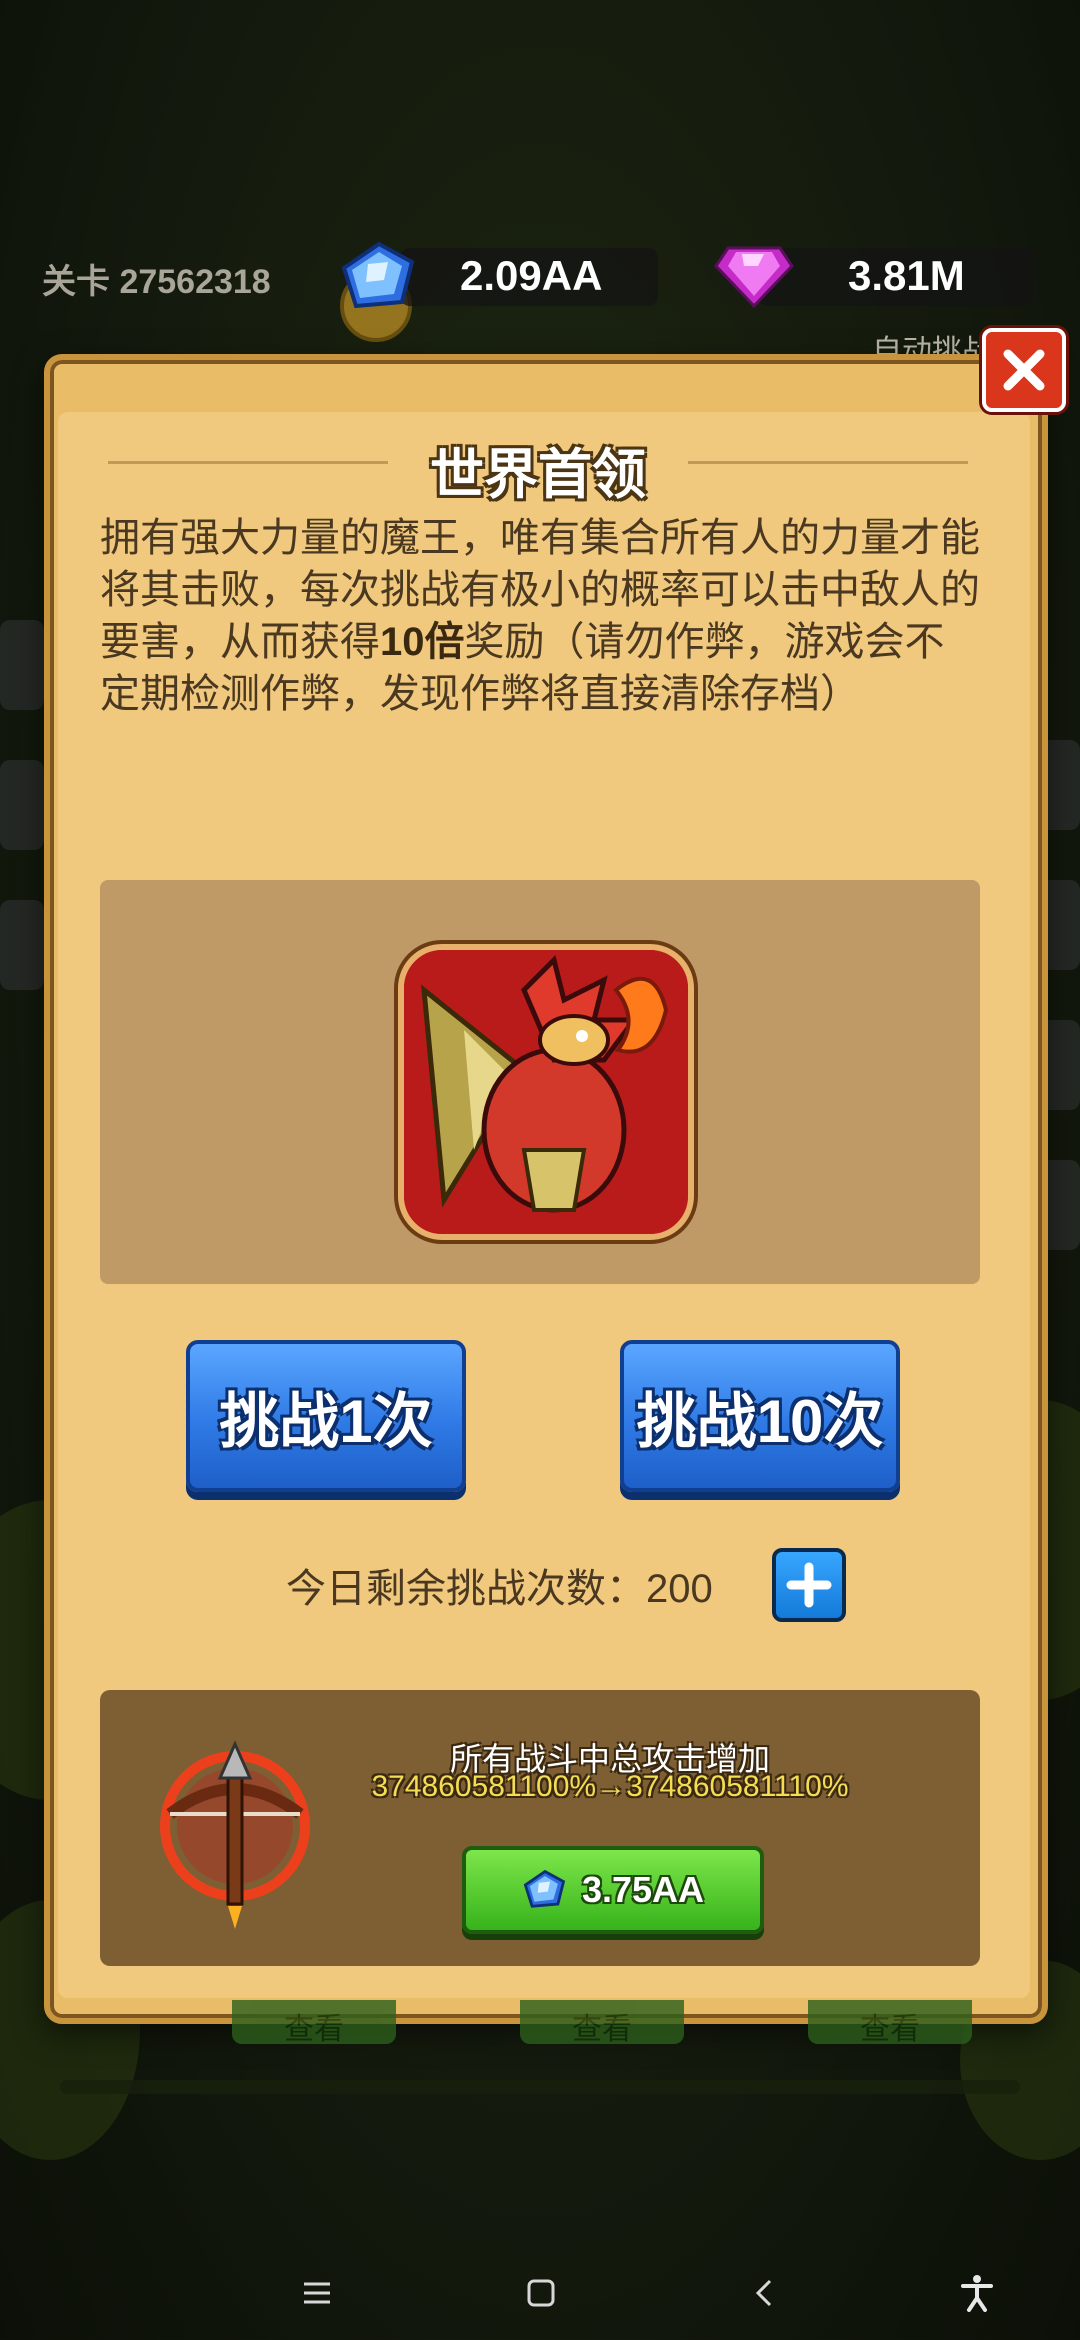 This screenshot has height=2340, width=1080. Describe the element at coordinates (643, 1889) in the screenshot. I see `upgrade-cost: 3.75AA` at that location.